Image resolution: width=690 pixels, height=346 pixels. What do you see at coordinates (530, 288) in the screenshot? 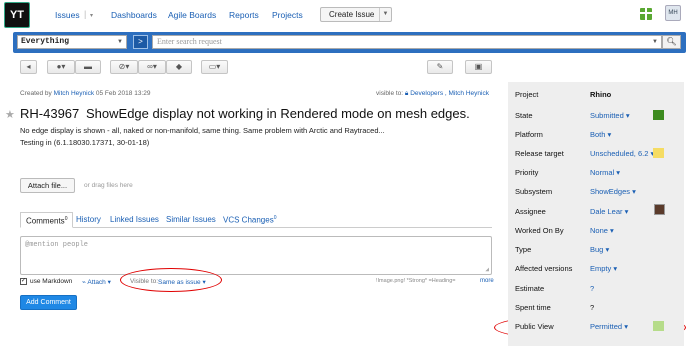
I see `field-label: Estimate` at bounding box center [530, 288].